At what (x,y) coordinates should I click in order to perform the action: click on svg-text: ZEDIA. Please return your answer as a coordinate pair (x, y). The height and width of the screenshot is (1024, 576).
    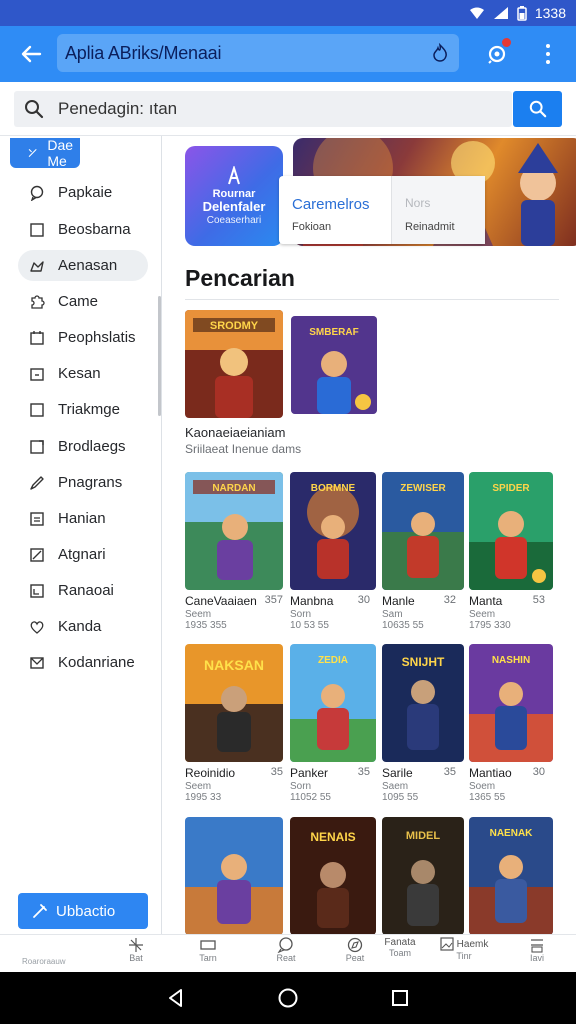
    Looking at the image, I should click on (333, 660).